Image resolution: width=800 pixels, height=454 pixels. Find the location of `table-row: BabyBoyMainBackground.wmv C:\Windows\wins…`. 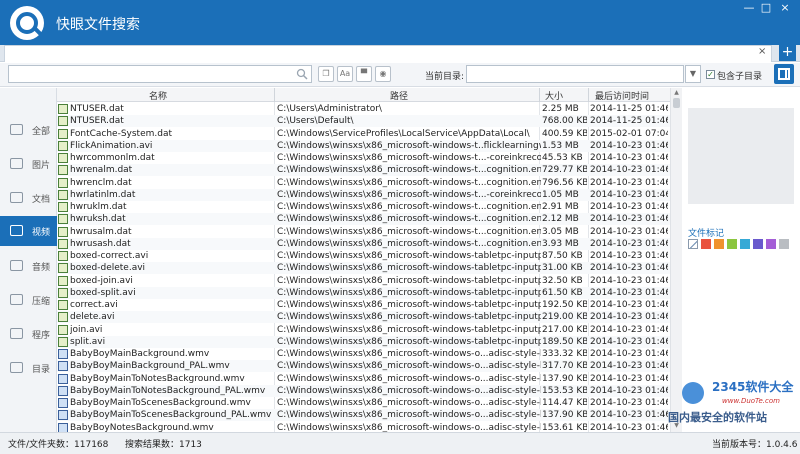

table-row: BabyBoyMainBackground.wmv C:\Windows\wins… is located at coordinates (363, 354).